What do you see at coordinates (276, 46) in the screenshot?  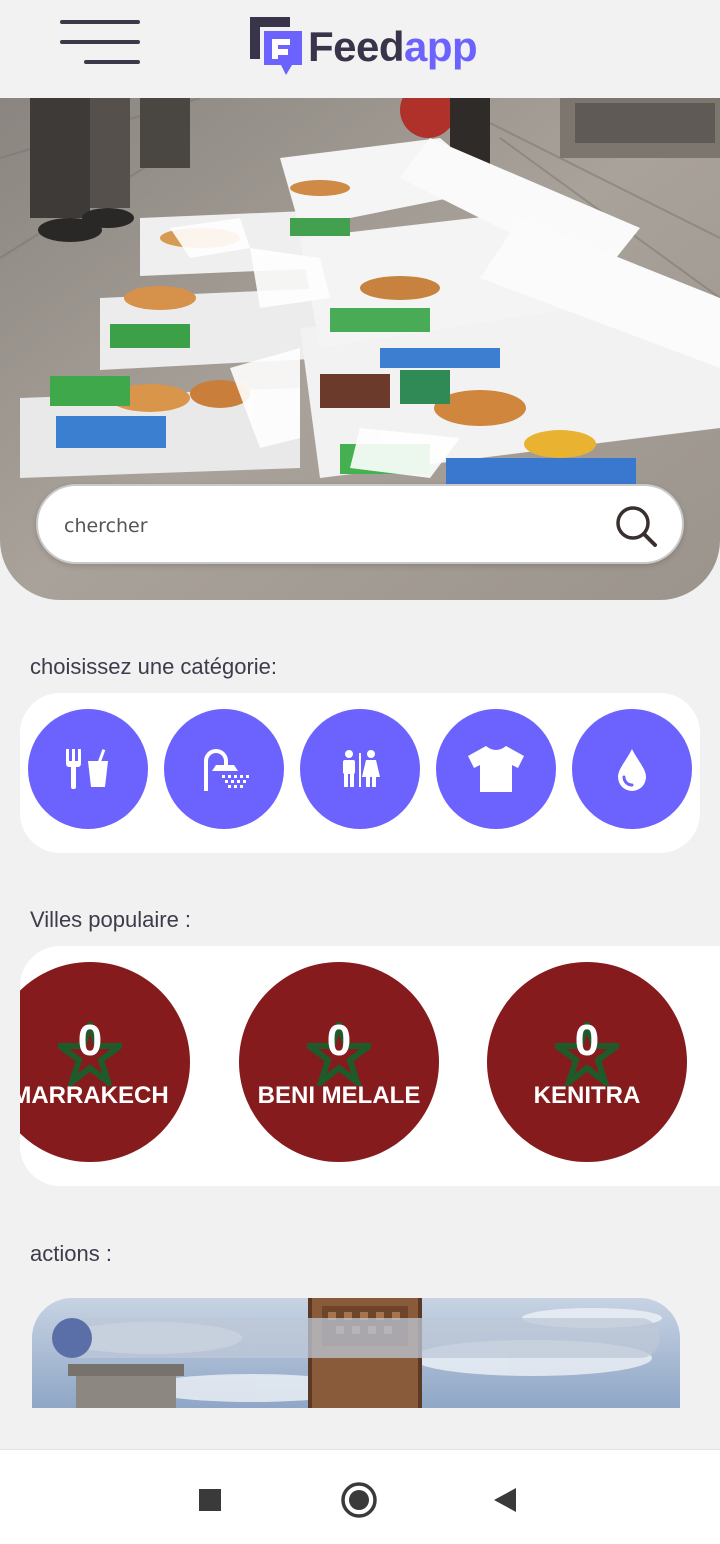 I see `logo-mark-icon` at bounding box center [276, 46].